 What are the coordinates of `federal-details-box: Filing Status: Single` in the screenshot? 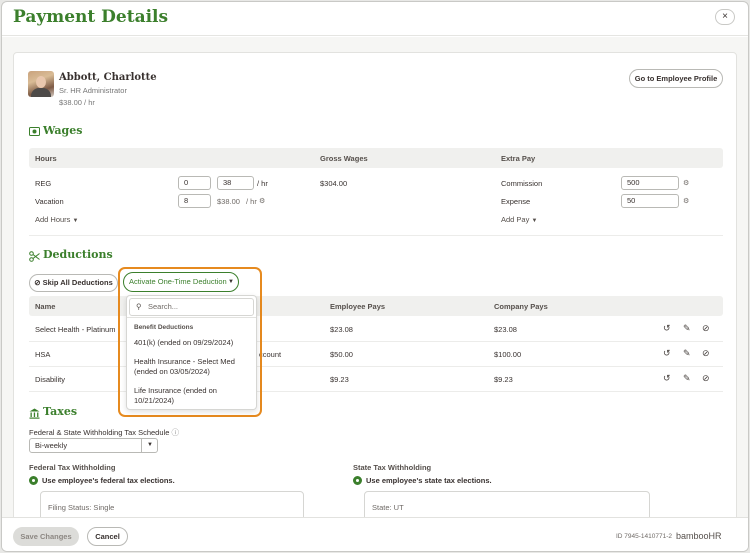 It's located at (172, 504).